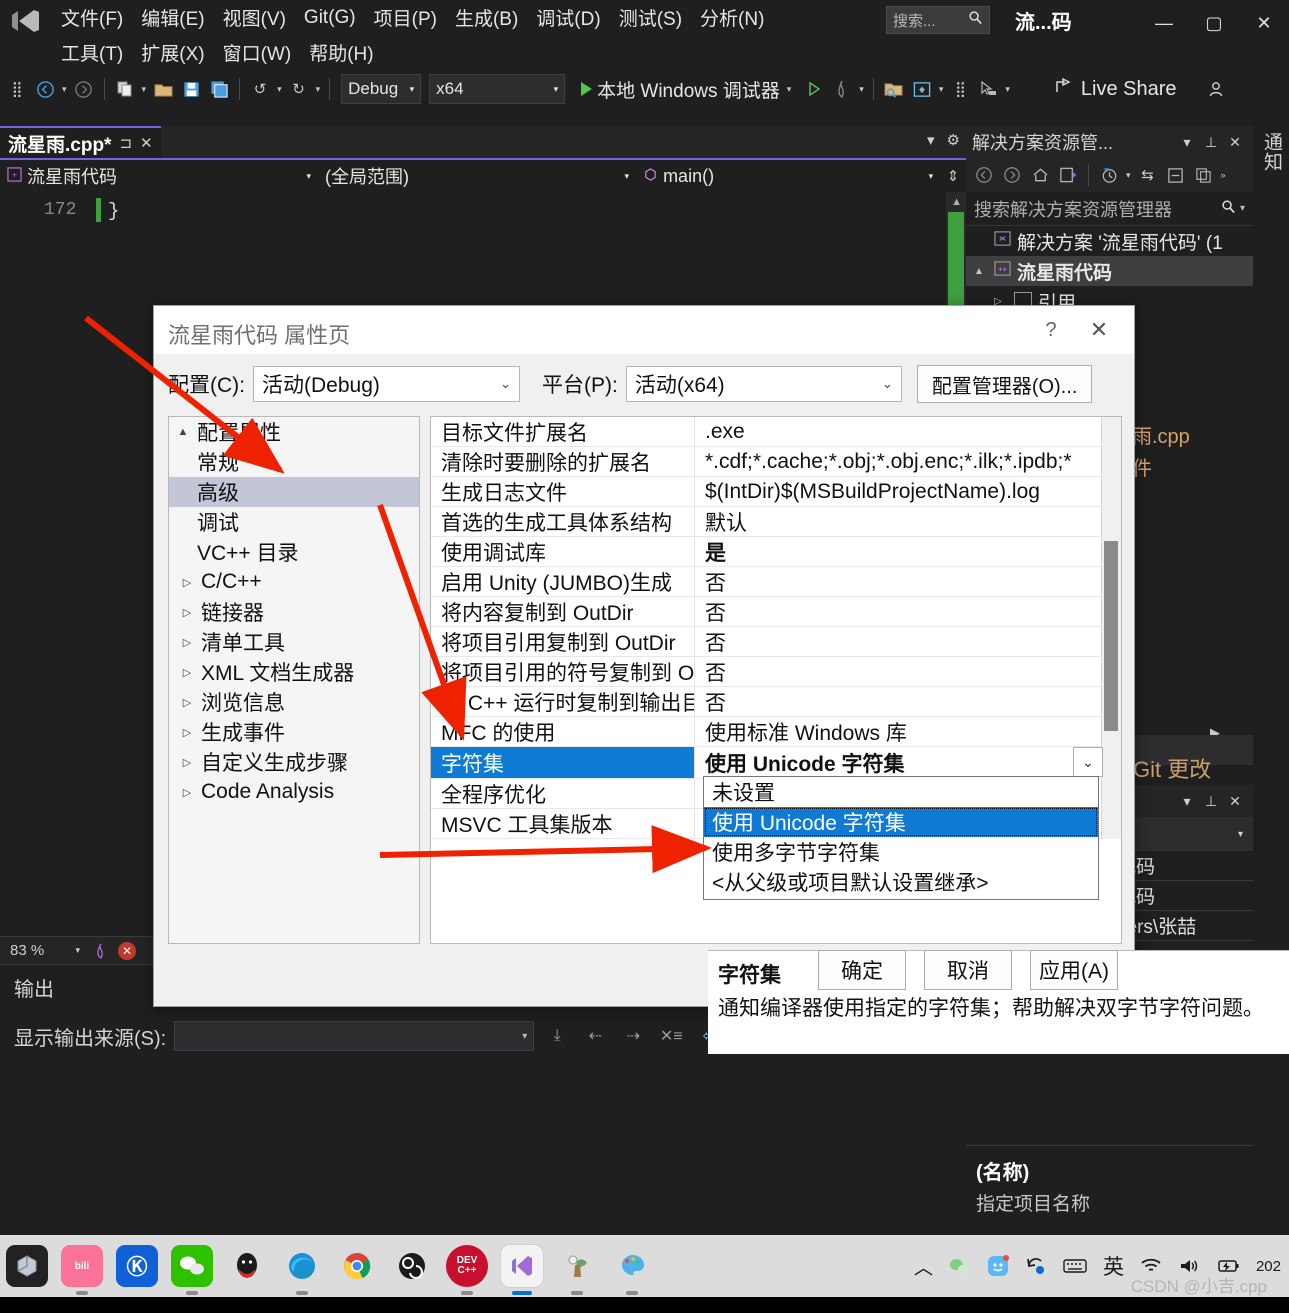 This screenshot has width=1289, height=1313. What do you see at coordinates (763, 384) in the screenshot?
I see `platform-combo: 活动(x64) ⌄` at bounding box center [763, 384].